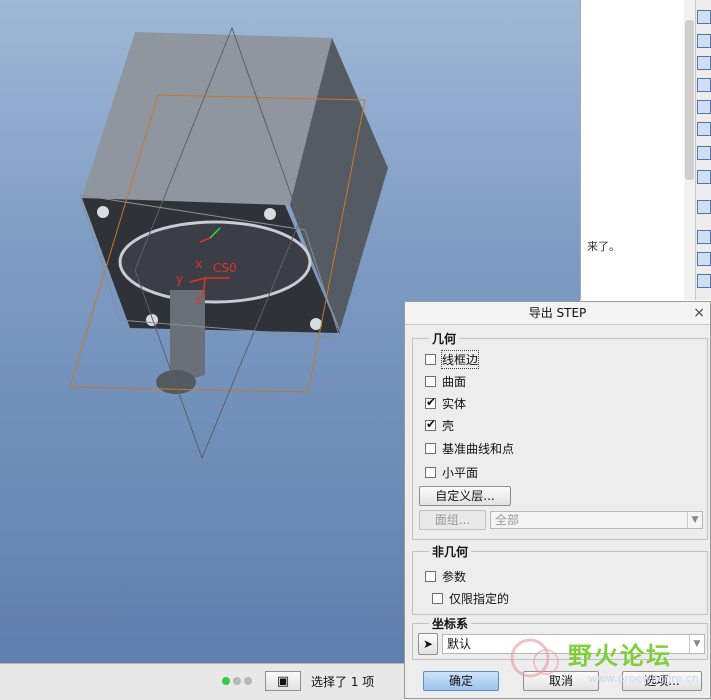  I want to click on csys-axis-z-label: z, so click(198, 300).